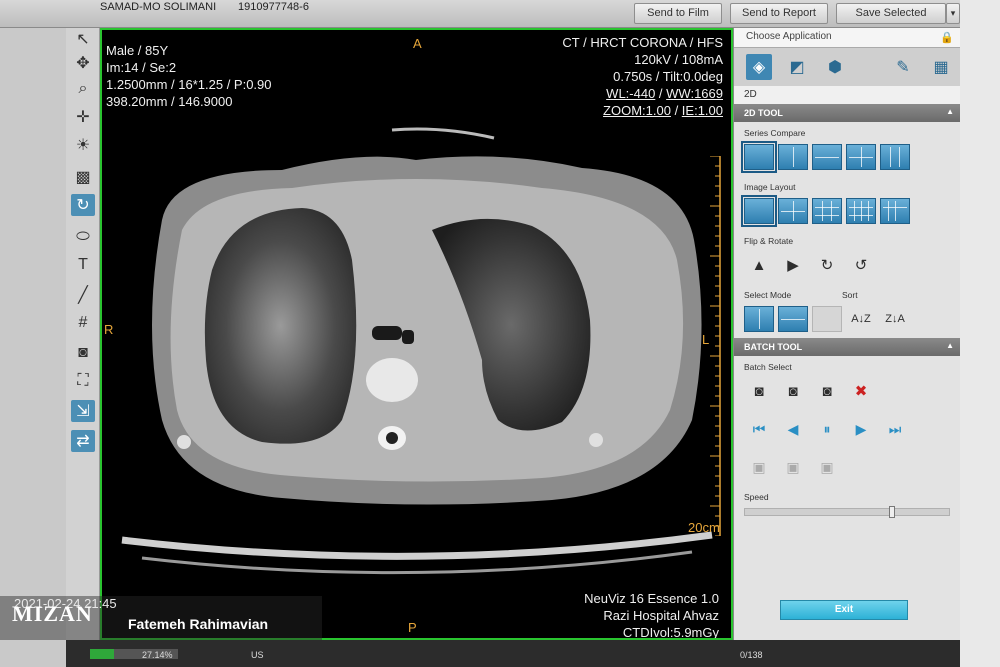 Image resolution: width=1000 pixels, height=667 pixels. What do you see at coordinates (847, 113) in the screenshot?
I see `section-2d-tool: 2D TOOL ▲` at bounding box center [847, 113].